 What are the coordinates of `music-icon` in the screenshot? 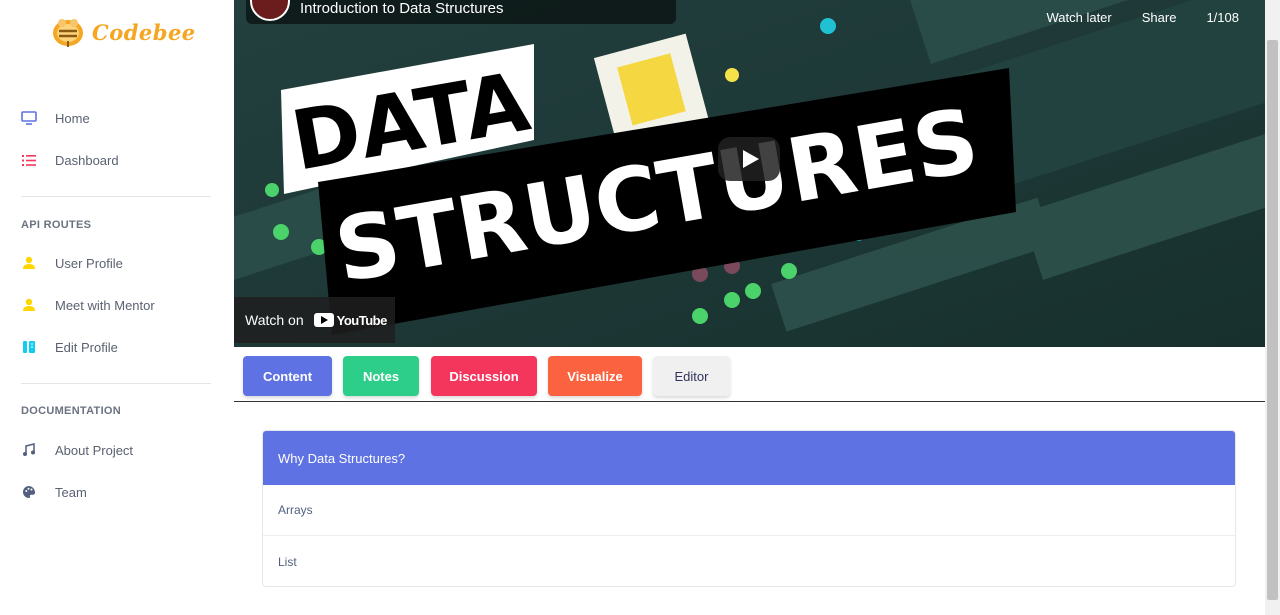 It's located at (29, 450).